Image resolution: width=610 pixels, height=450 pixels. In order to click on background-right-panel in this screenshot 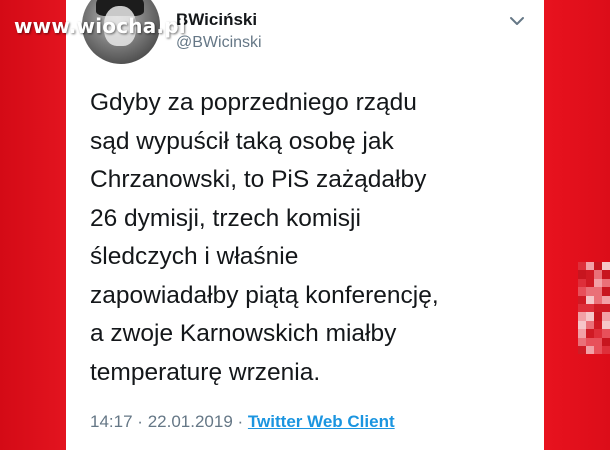, I will do `click(577, 225)`.